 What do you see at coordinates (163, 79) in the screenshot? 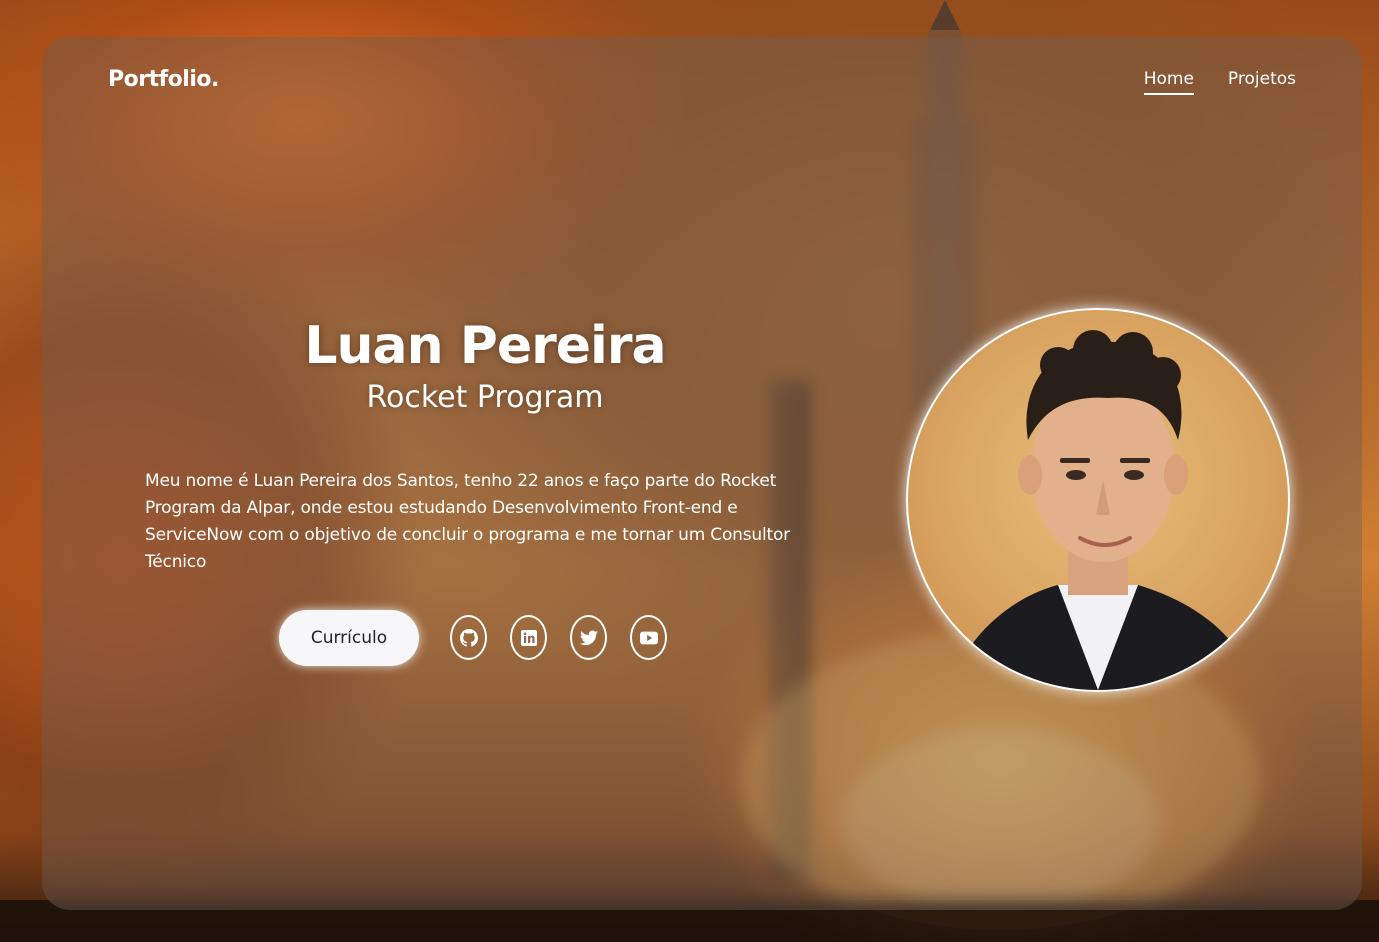
I see `logo: Portfolio.` at bounding box center [163, 79].